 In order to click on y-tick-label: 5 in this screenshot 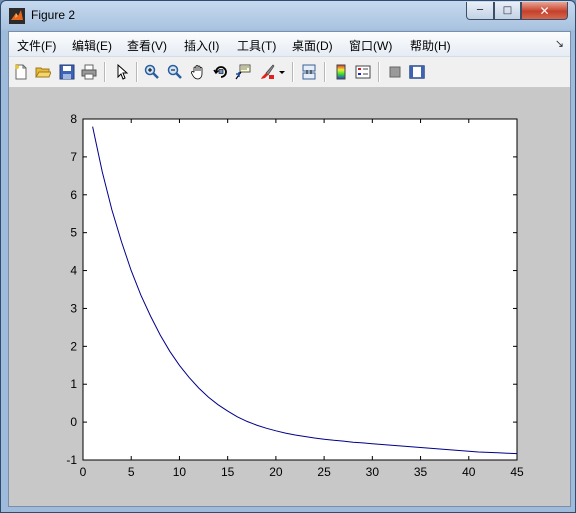, I will do `click(73, 233)`.